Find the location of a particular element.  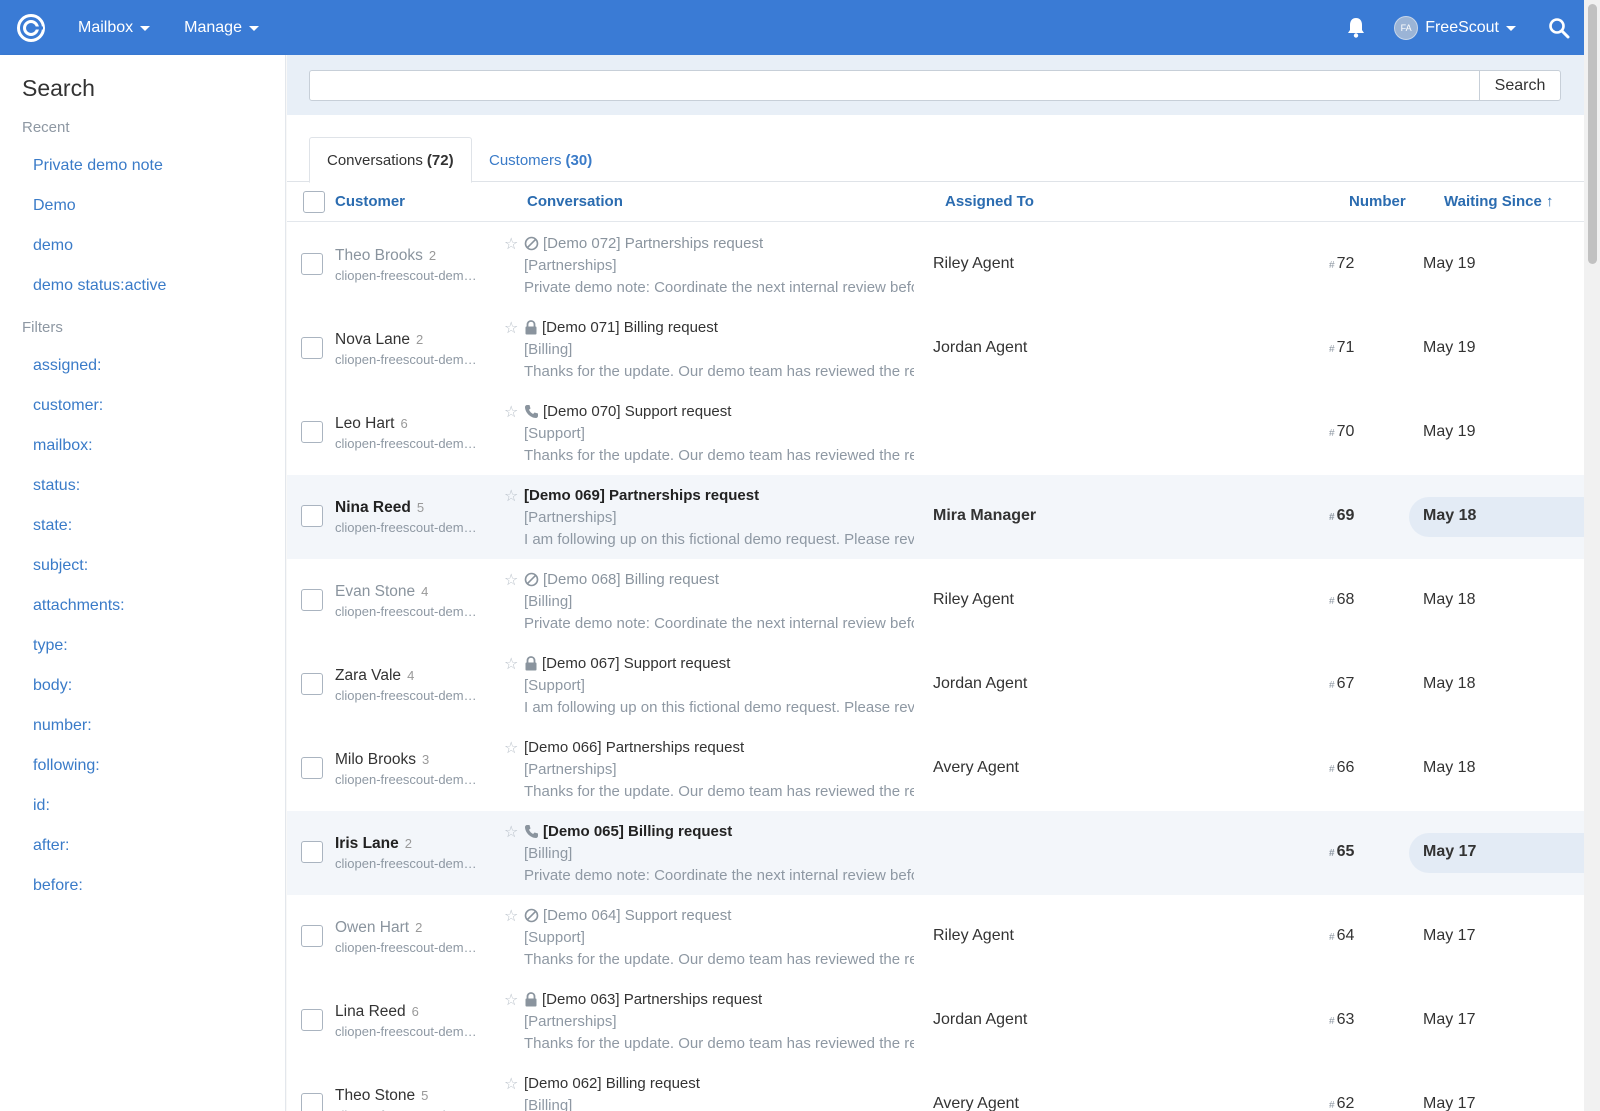

conversation-subject: [Demo 062] Billing request is located at coordinates (612, 1083).